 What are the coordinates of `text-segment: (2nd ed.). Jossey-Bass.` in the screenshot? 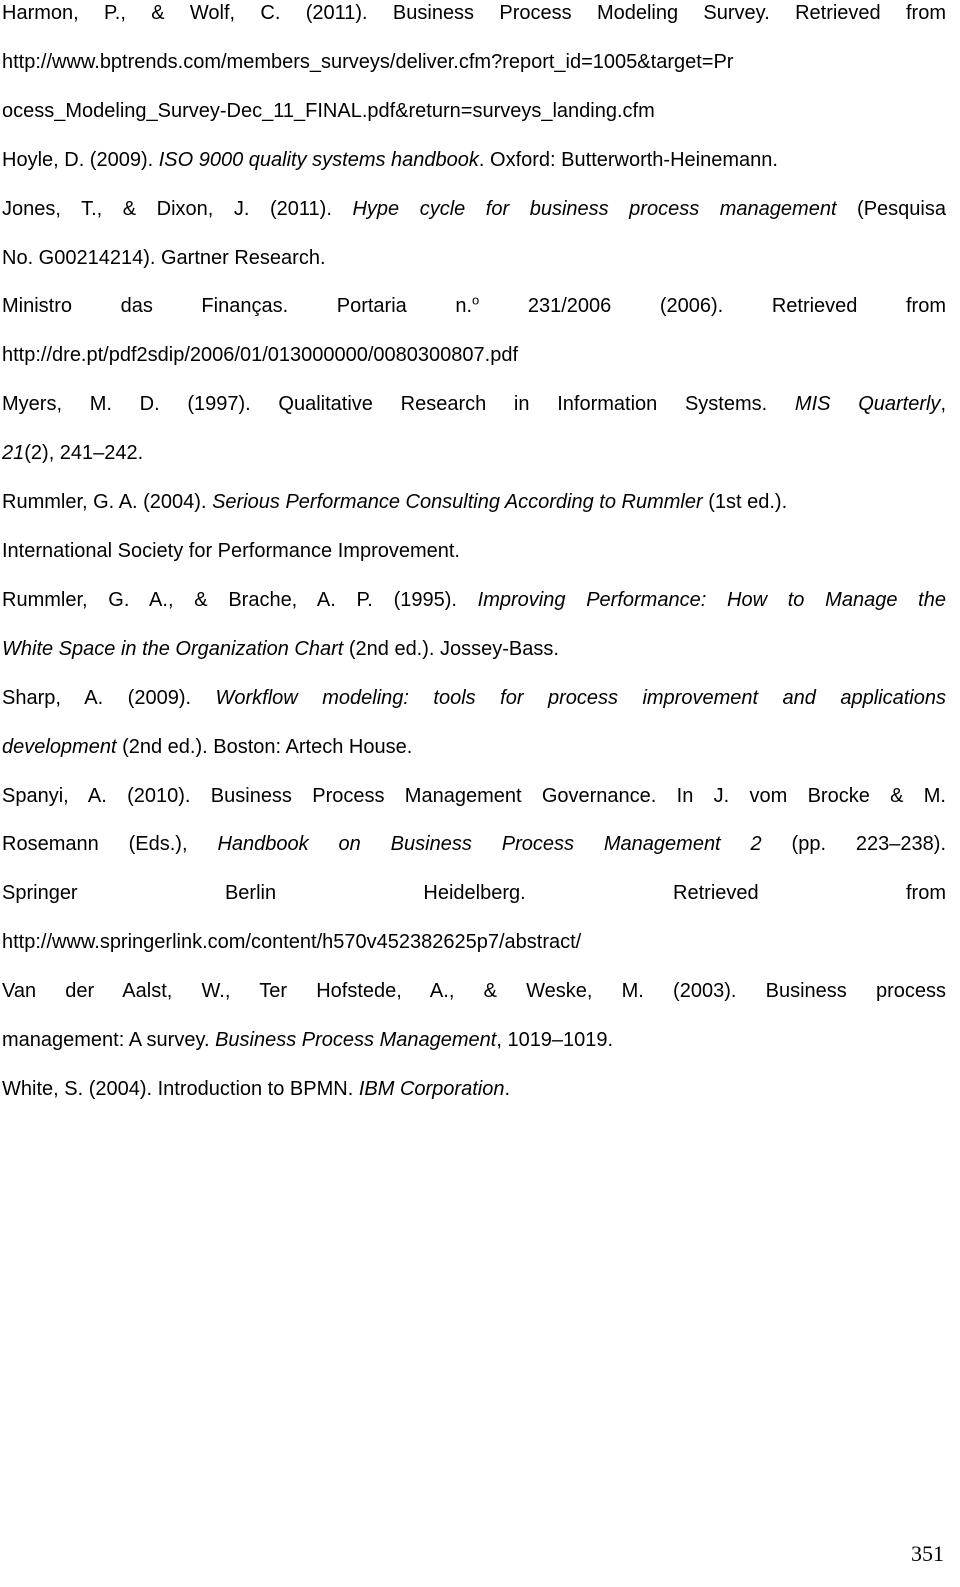 It's located at (451, 648).